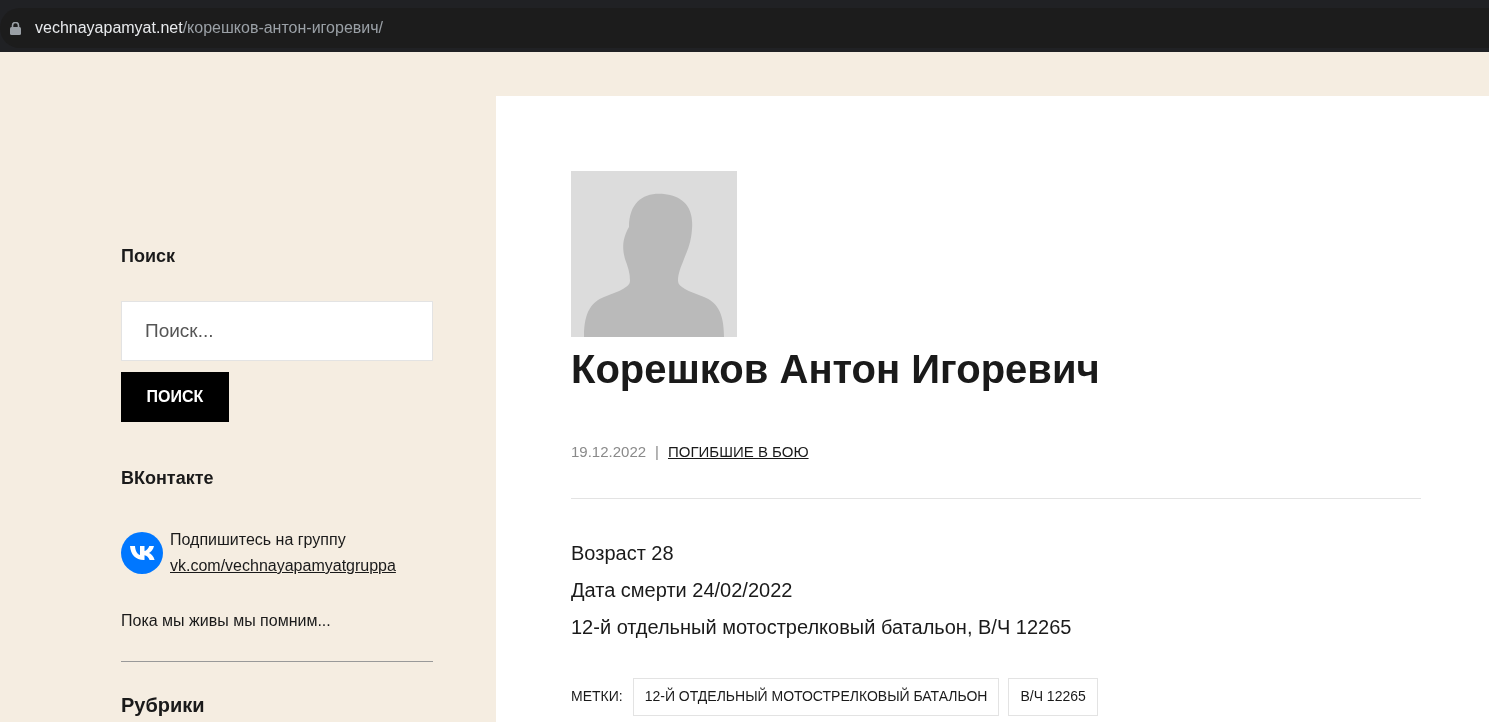 This screenshot has width=1489, height=722. What do you see at coordinates (258, 540) in the screenshot?
I see `vk-subscribe-text: Подпишитесь на группу` at bounding box center [258, 540].